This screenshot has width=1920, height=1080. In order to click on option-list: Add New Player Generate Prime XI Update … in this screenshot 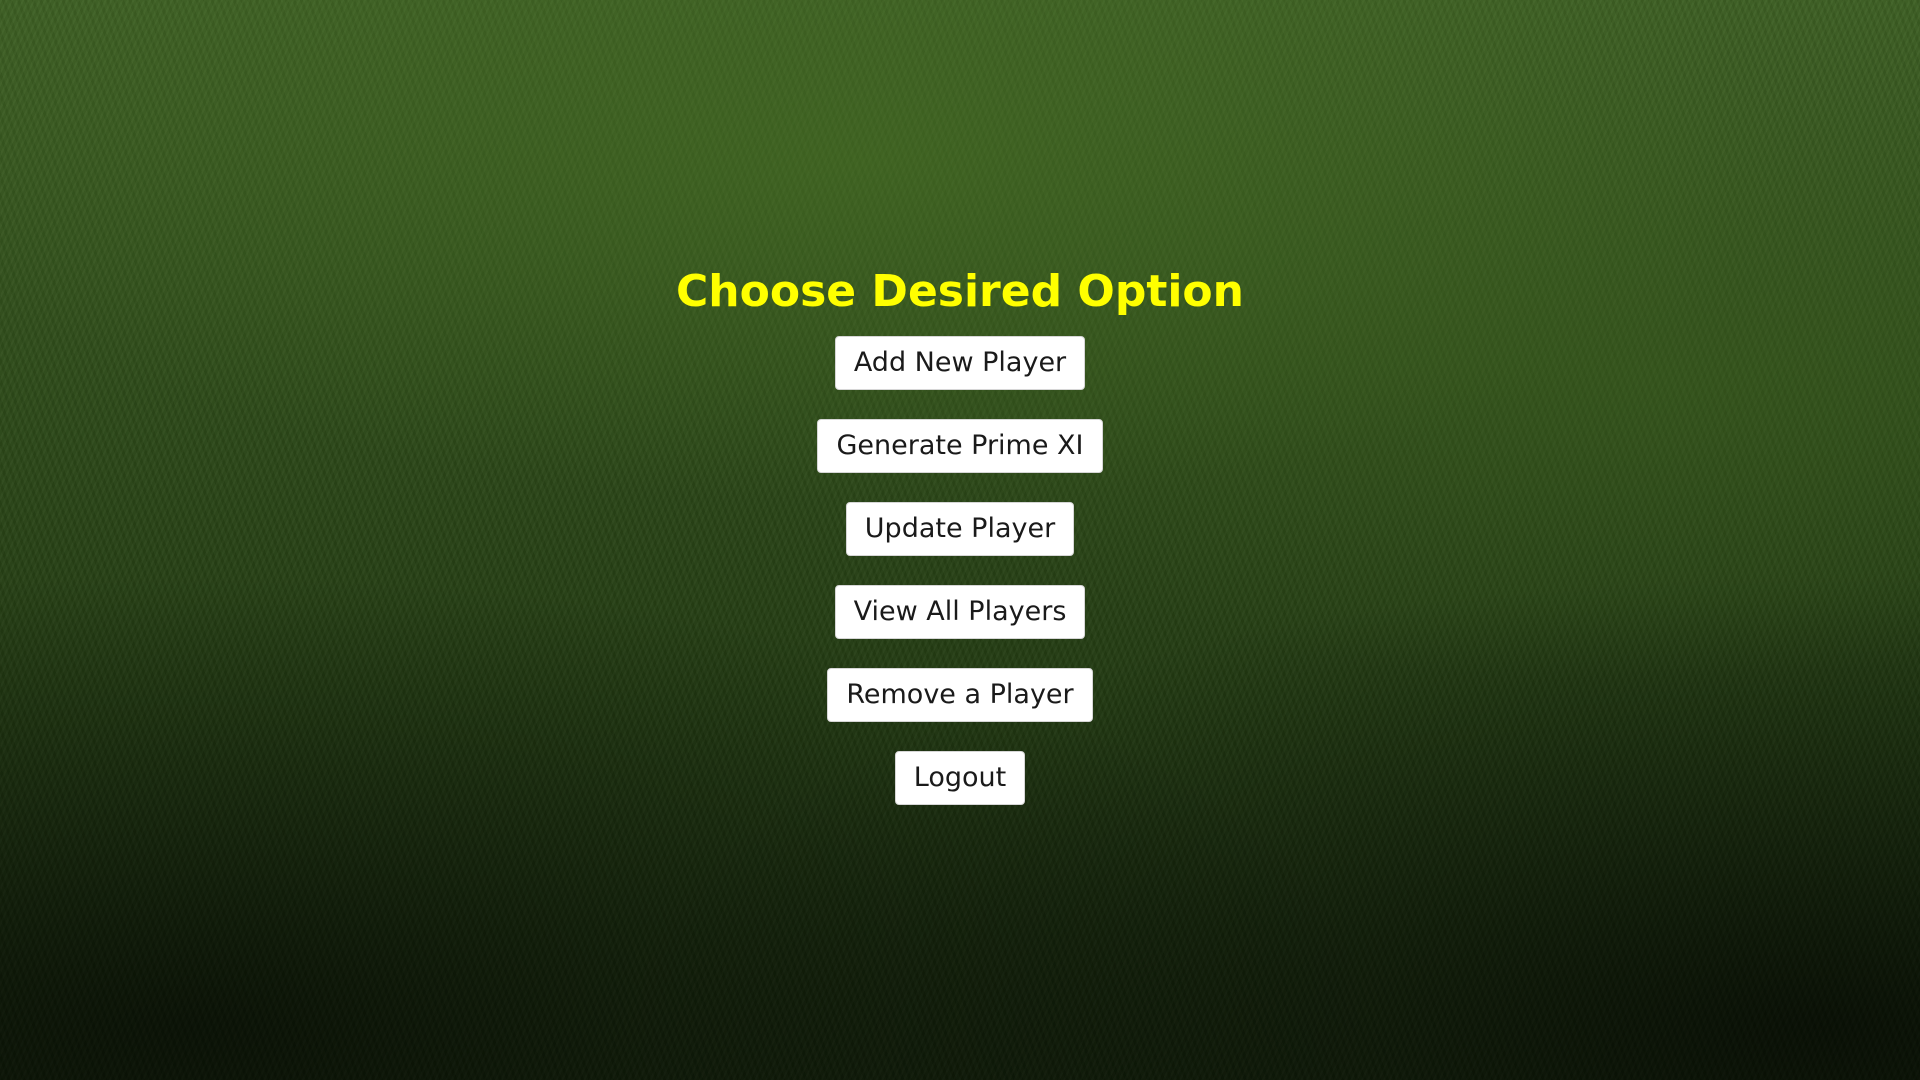, I will do `click(960, 585)`.